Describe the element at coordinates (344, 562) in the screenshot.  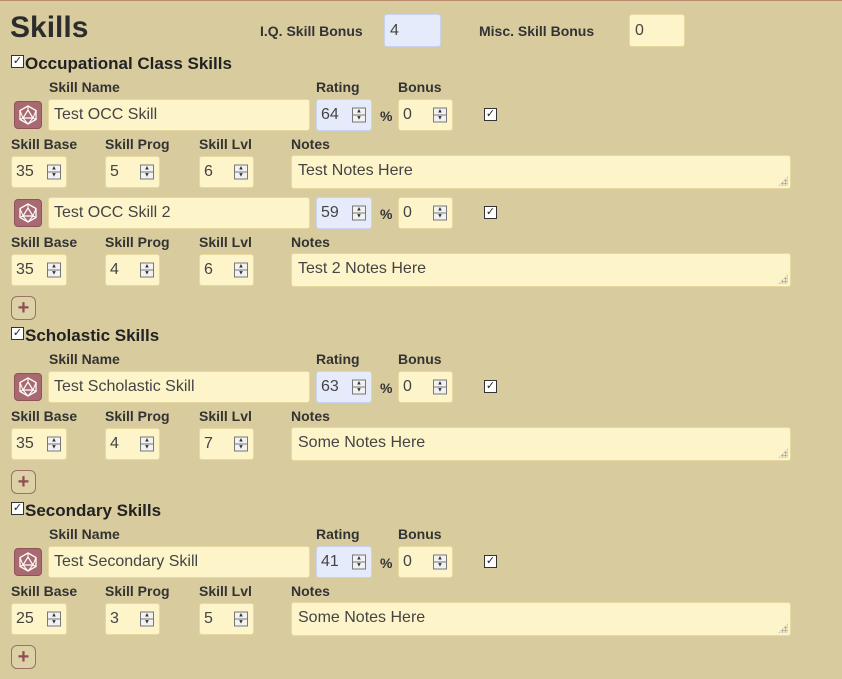
I see `rating-input: 41 ▲ ▼` at that location.